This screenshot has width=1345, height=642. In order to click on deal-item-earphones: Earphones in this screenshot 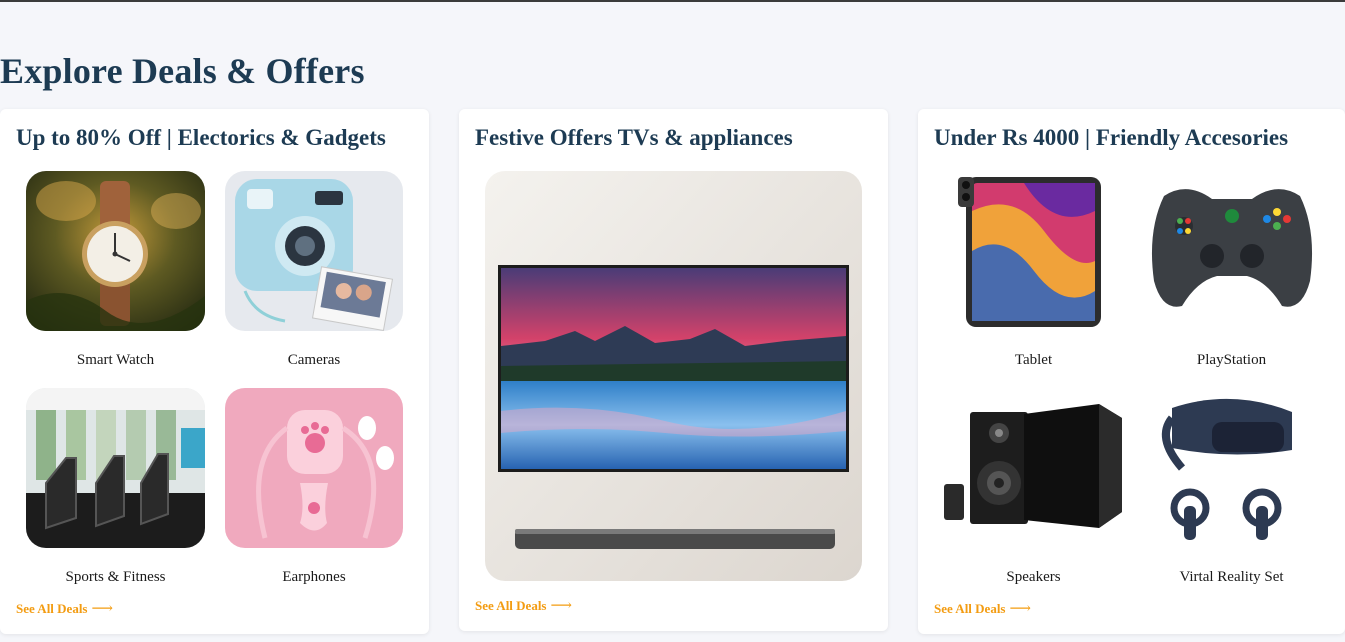, I will do `click(314, 487)`.